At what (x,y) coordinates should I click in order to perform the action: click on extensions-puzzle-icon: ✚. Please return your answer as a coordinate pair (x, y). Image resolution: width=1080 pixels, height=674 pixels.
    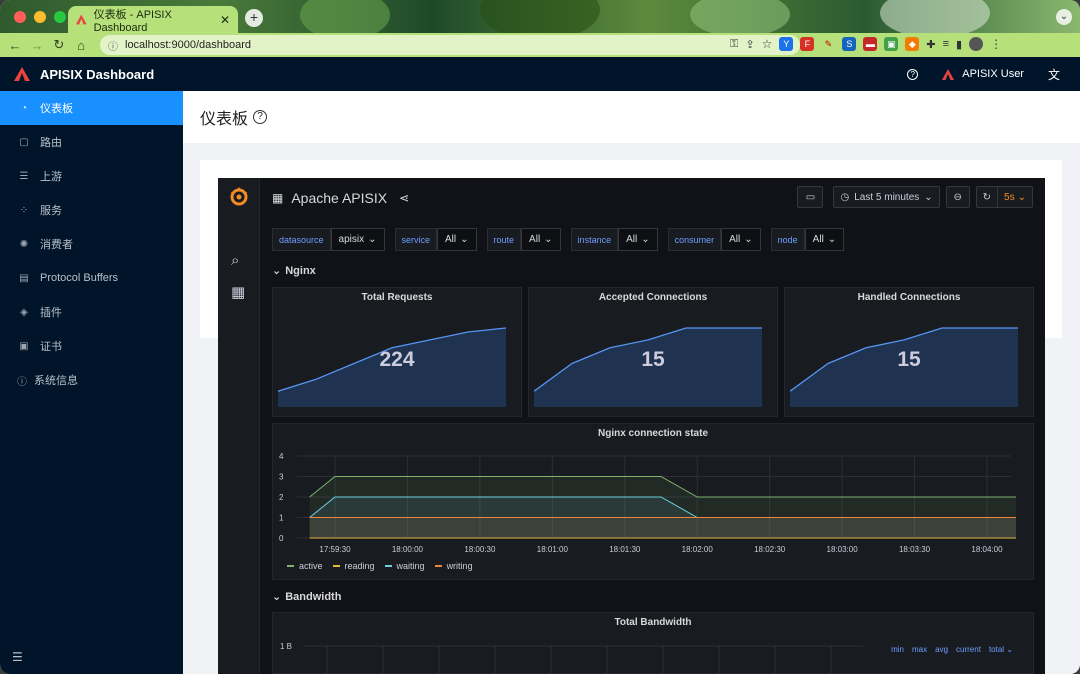
    Looking at the image, I should click on (930, 44).